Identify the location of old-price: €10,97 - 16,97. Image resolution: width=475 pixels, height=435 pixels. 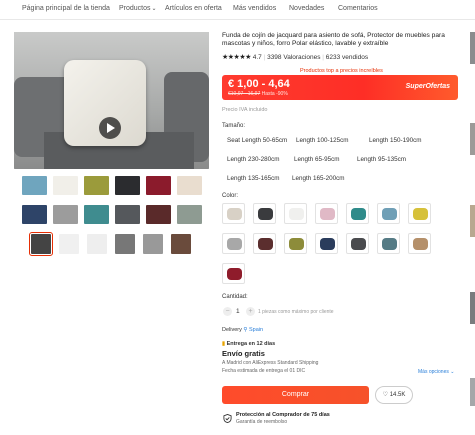
(244, 94).